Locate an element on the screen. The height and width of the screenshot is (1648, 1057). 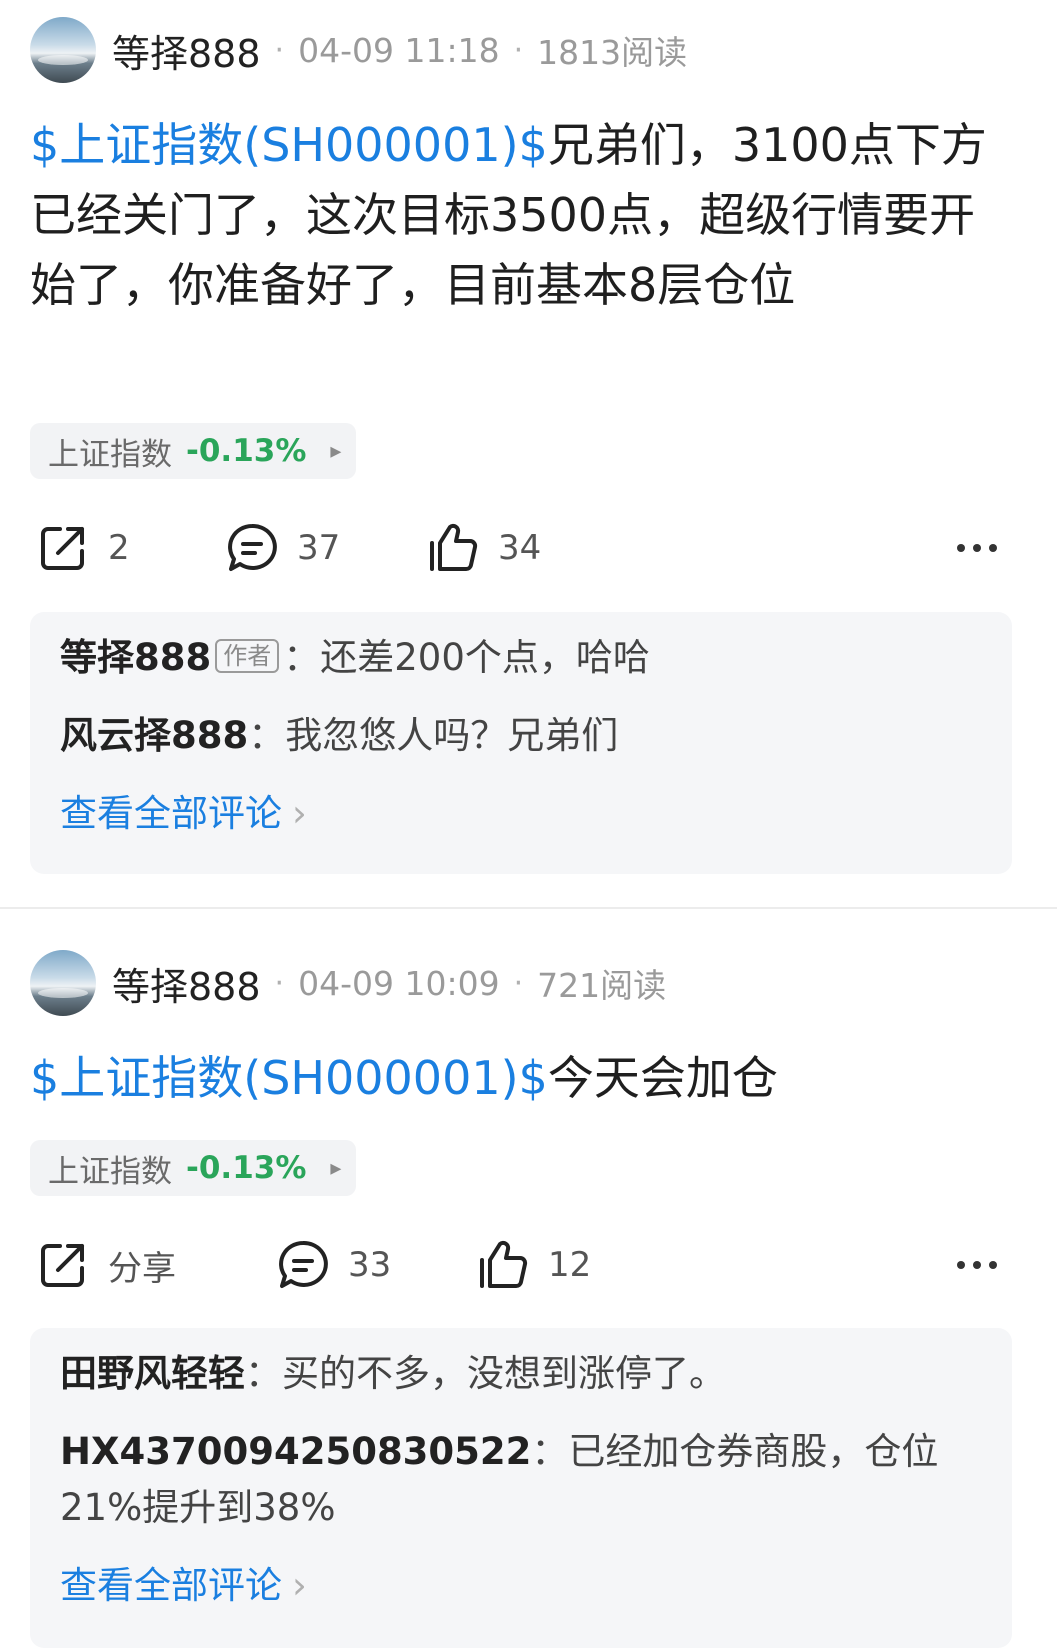
post-content: $上证指数(SH000001)$今天会加仓 is located at coordinates (518, 1078).